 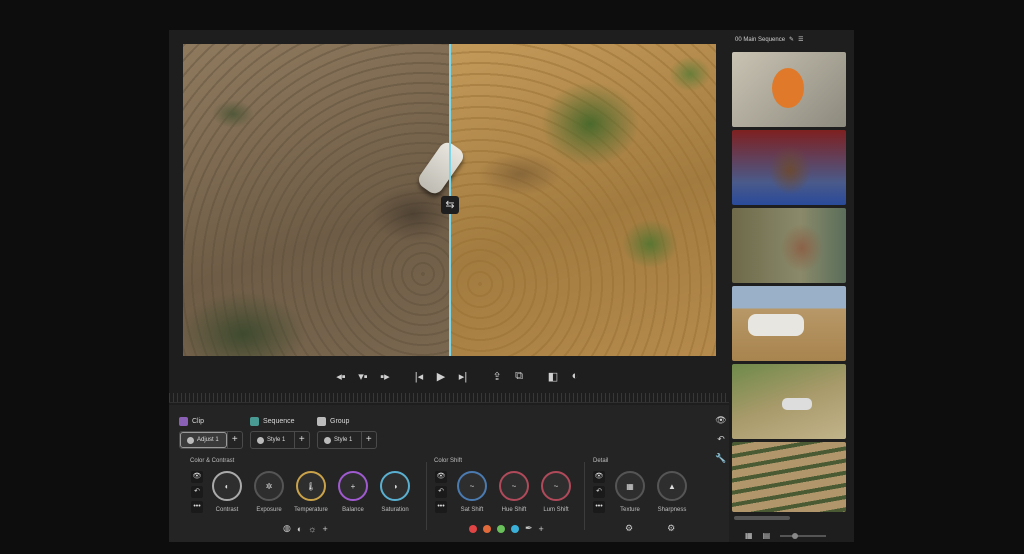 What do you see at coordinates (279, 421) in the screenshot?
I see `tab-sequence-label: Sequence` at bounding box center [279, 421].